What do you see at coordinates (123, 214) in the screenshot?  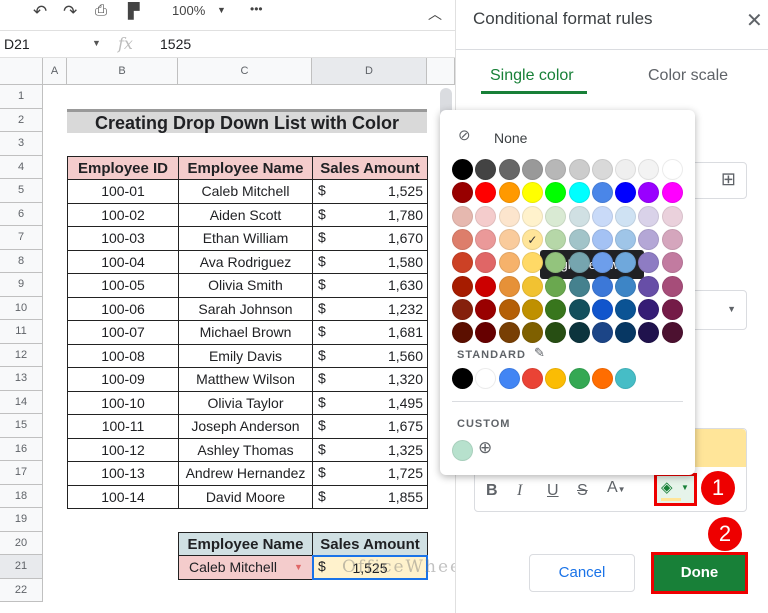 I see `employee-id-cell: 100-02` at bounding box center [123, 214].